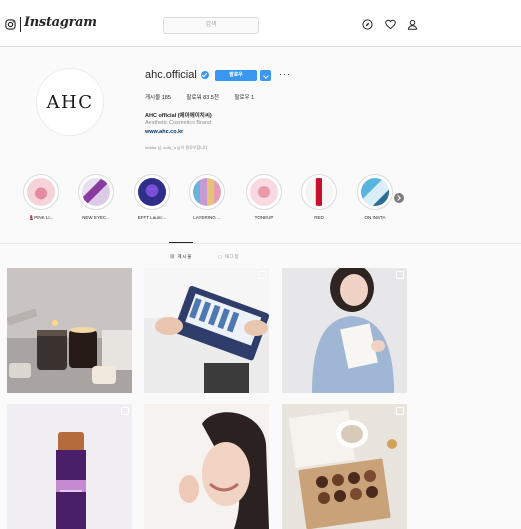 This screenshot has height=529, width=521. I want to click on instagram-glyph-icon, so click(10, 24).